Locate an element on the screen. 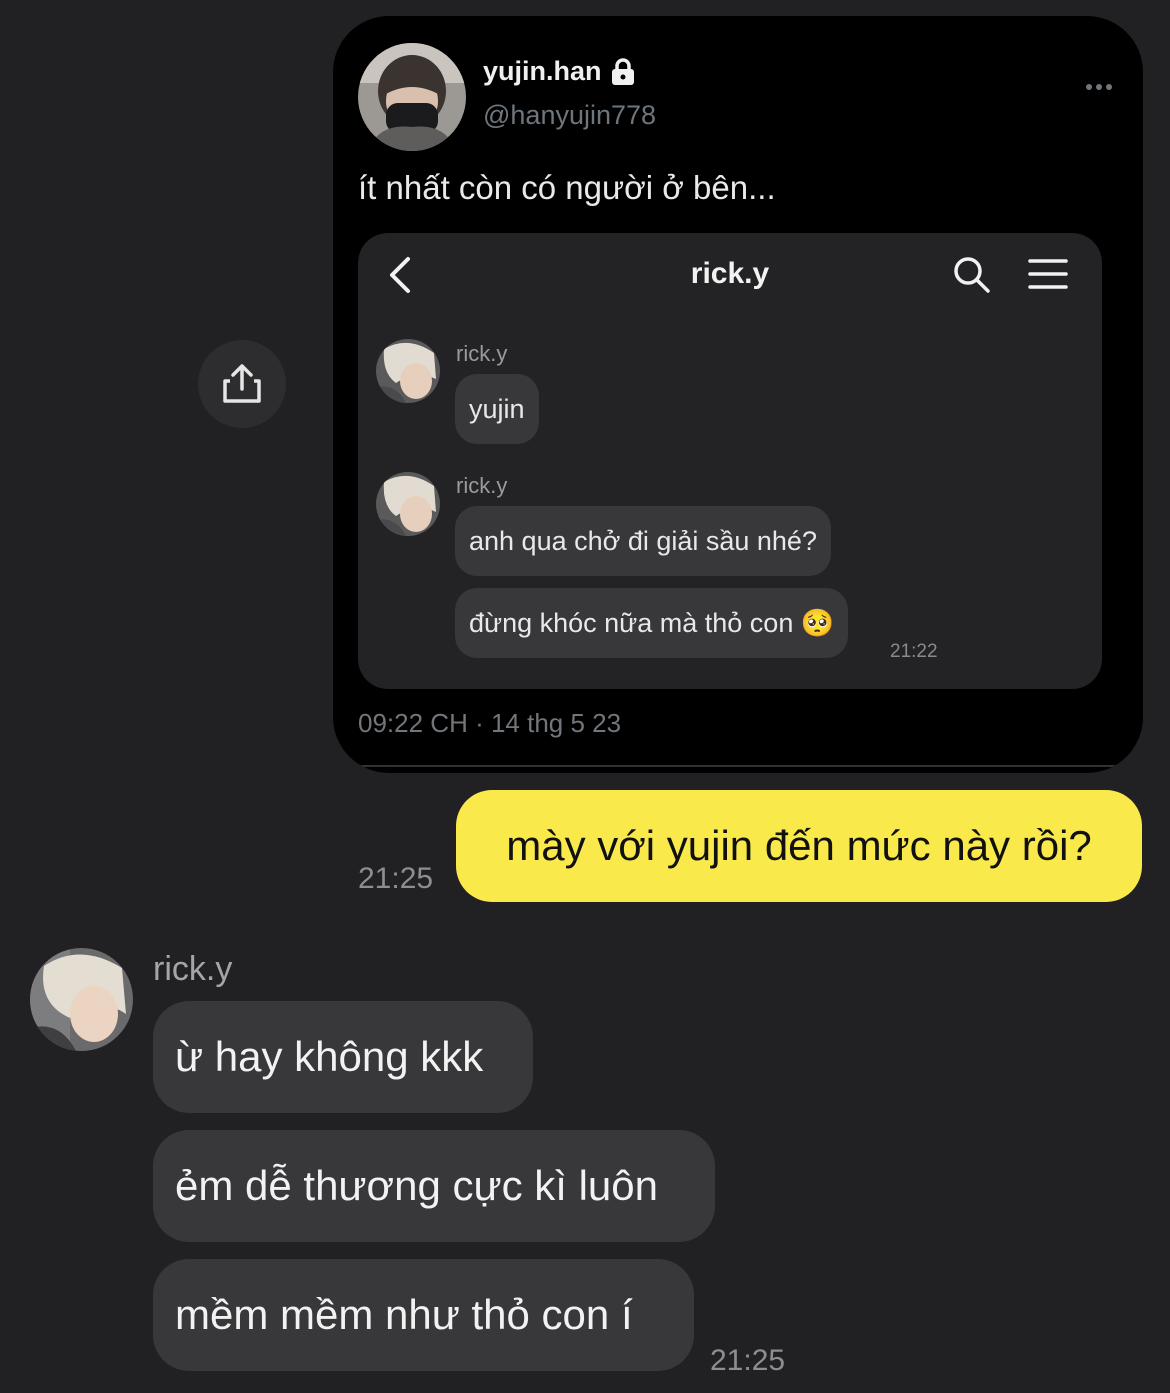 This screenshot has width=1170, height=1393. embed-message-bubble: yujin is located at coordinates (497, 409).